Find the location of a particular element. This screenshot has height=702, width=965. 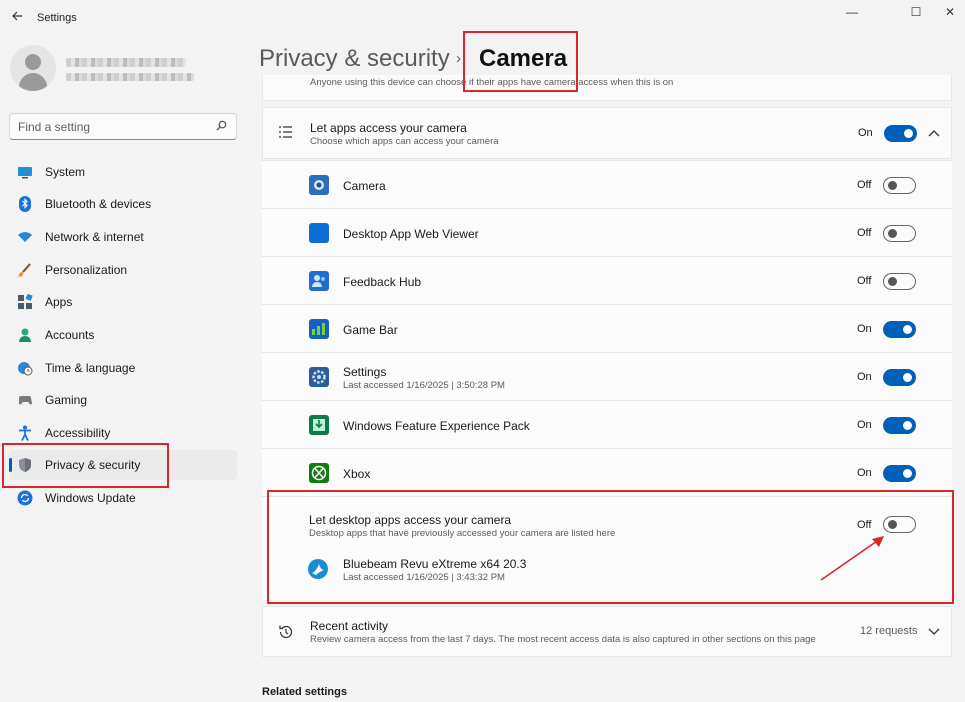

monitor-icon is located at coordinates (25, 173).